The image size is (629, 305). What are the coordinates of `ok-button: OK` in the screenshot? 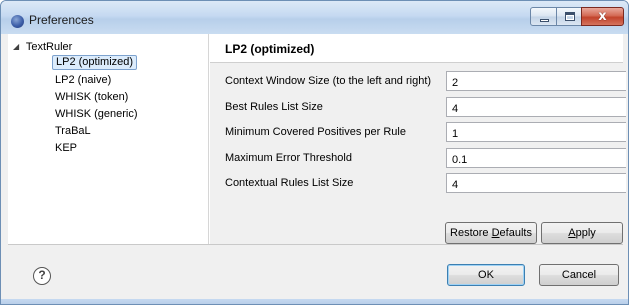 It's located at (486, 275).